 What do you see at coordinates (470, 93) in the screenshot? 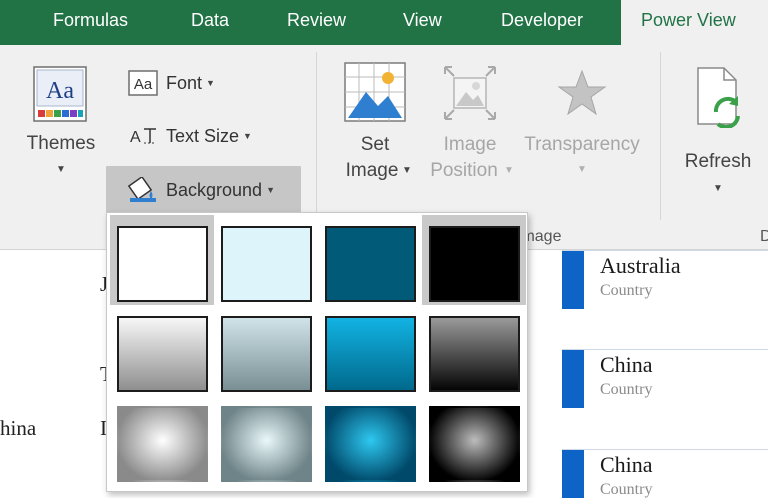
I see `image-position-icon` at bounding box center [470, 93].